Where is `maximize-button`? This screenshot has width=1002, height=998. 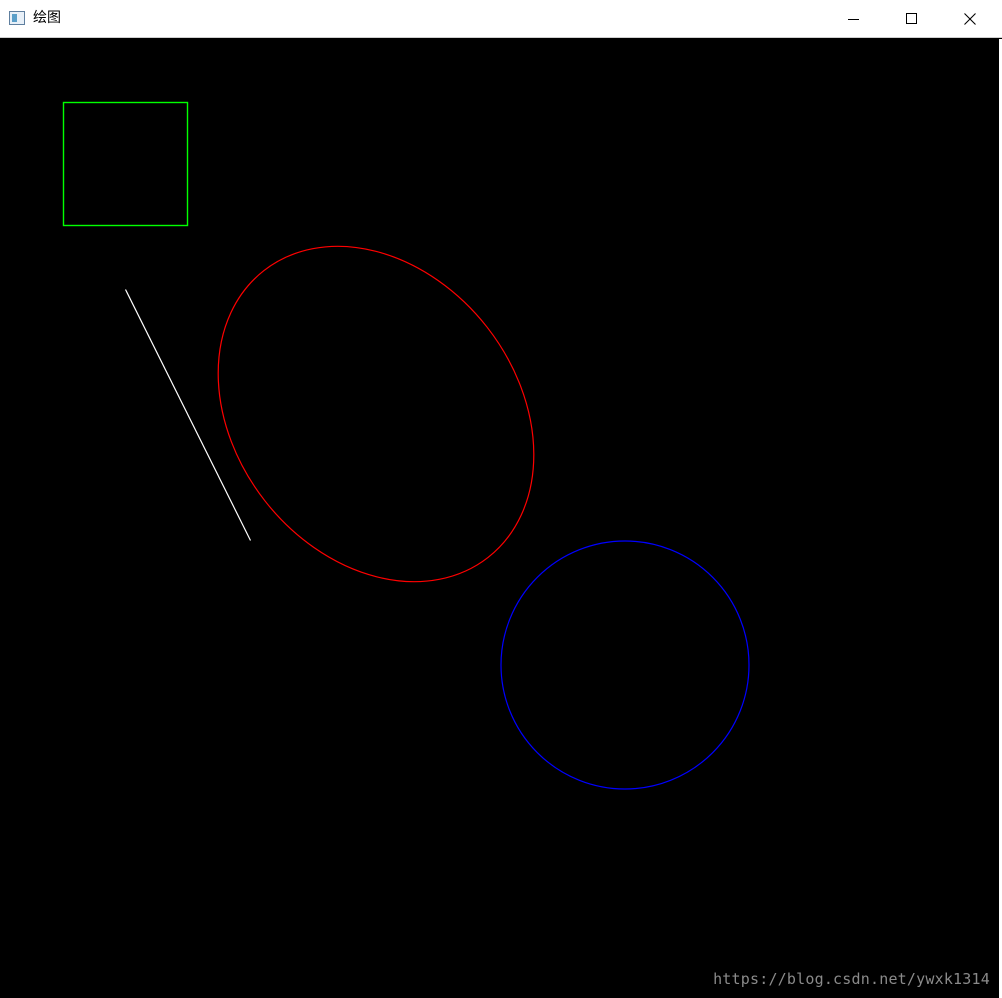
maximize-button is located at coordinates (912, 18).